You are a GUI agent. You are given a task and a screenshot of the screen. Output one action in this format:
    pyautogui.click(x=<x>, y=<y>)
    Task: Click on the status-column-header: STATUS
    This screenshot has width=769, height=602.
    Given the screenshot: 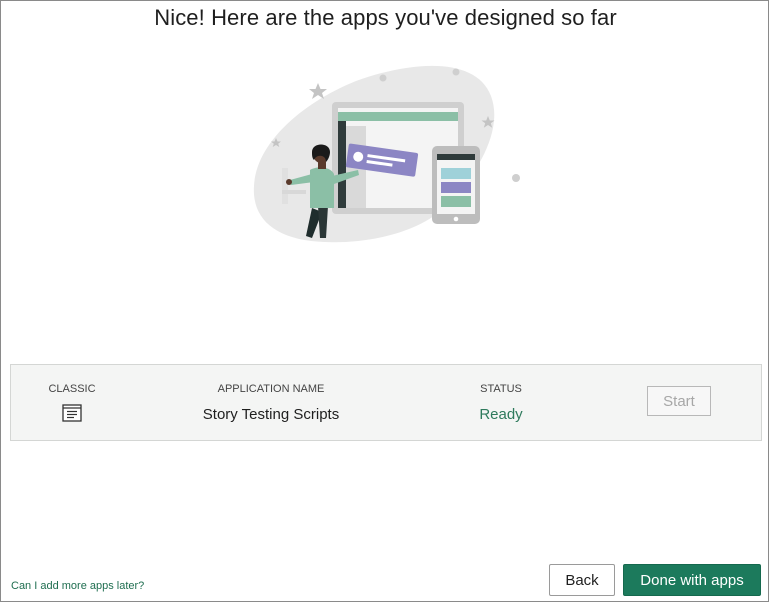 What is the action you would take?
    pyautogui.click(x=501, y=389)
    